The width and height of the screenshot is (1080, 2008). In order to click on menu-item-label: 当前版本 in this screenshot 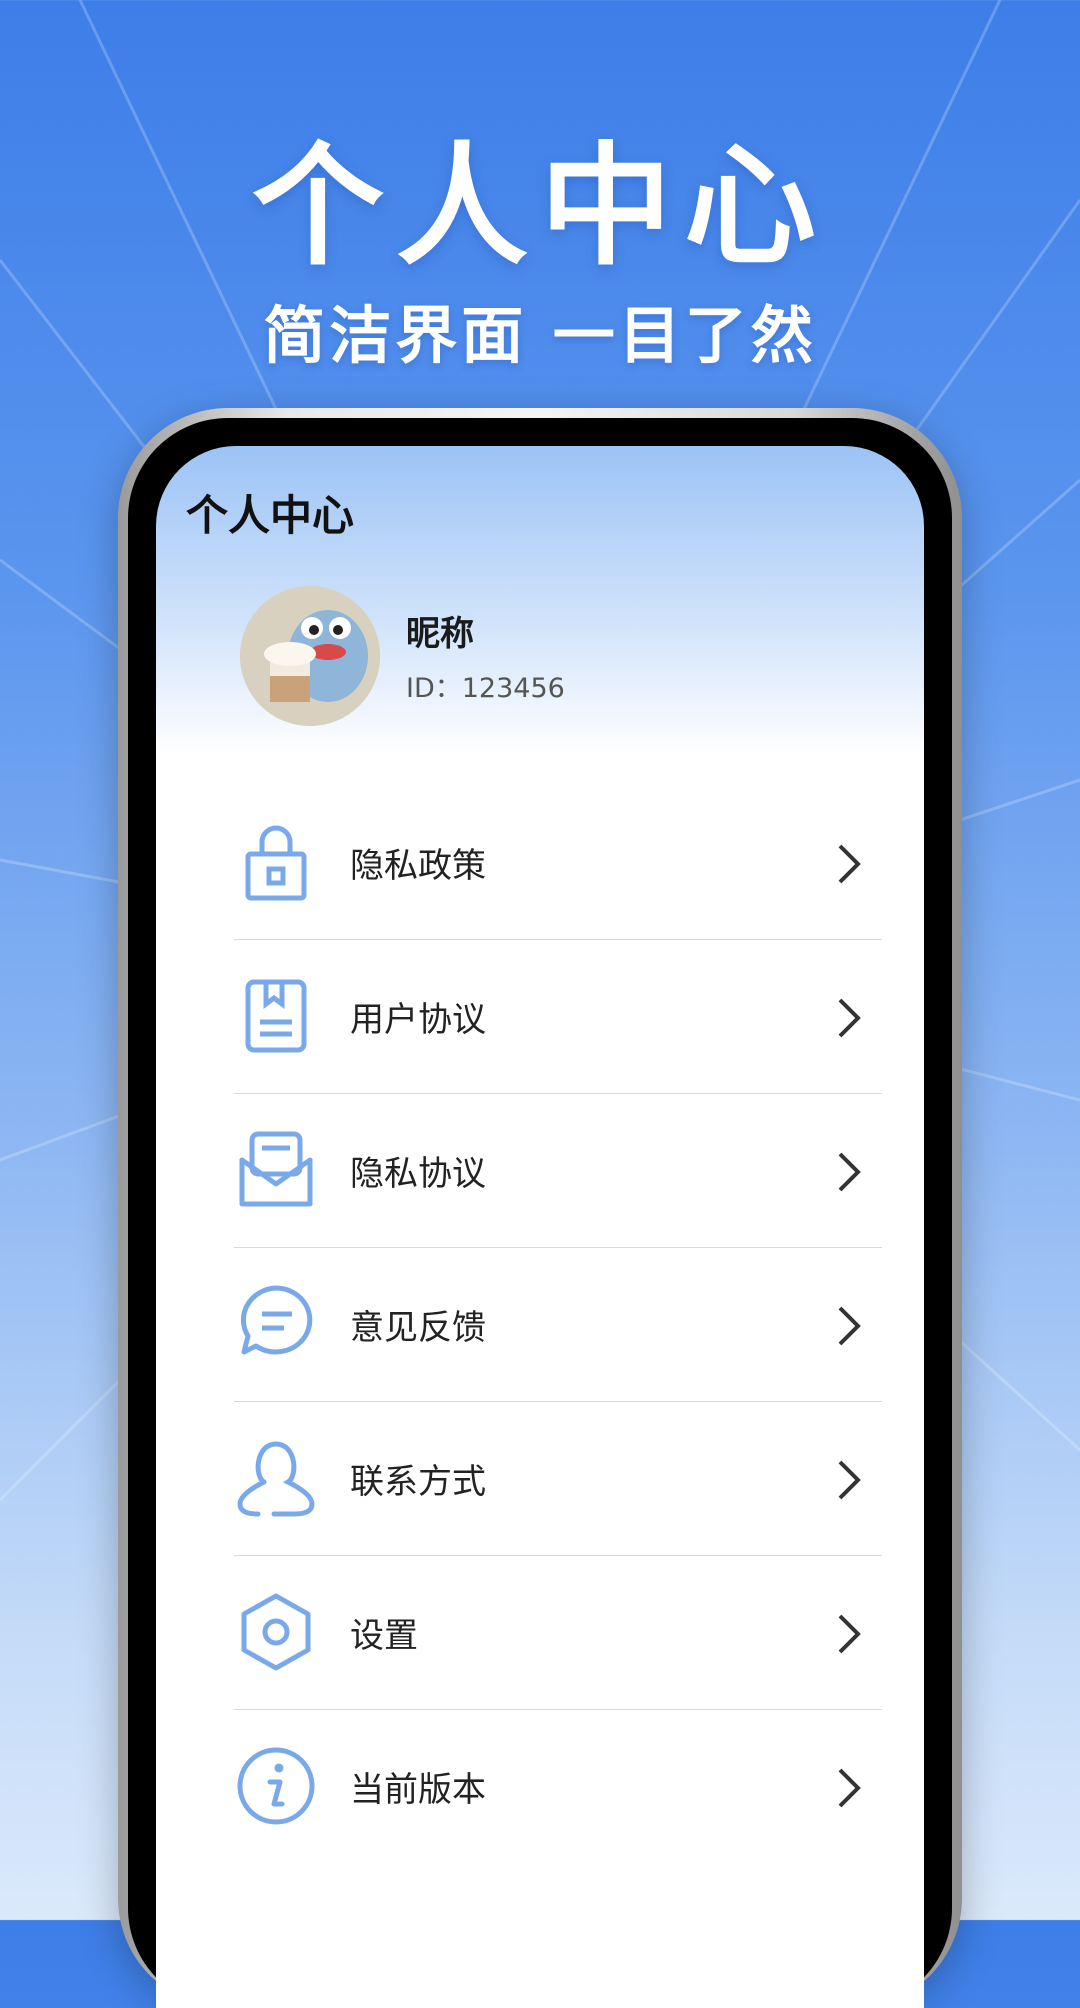, I will do `click(418, 1790)`.